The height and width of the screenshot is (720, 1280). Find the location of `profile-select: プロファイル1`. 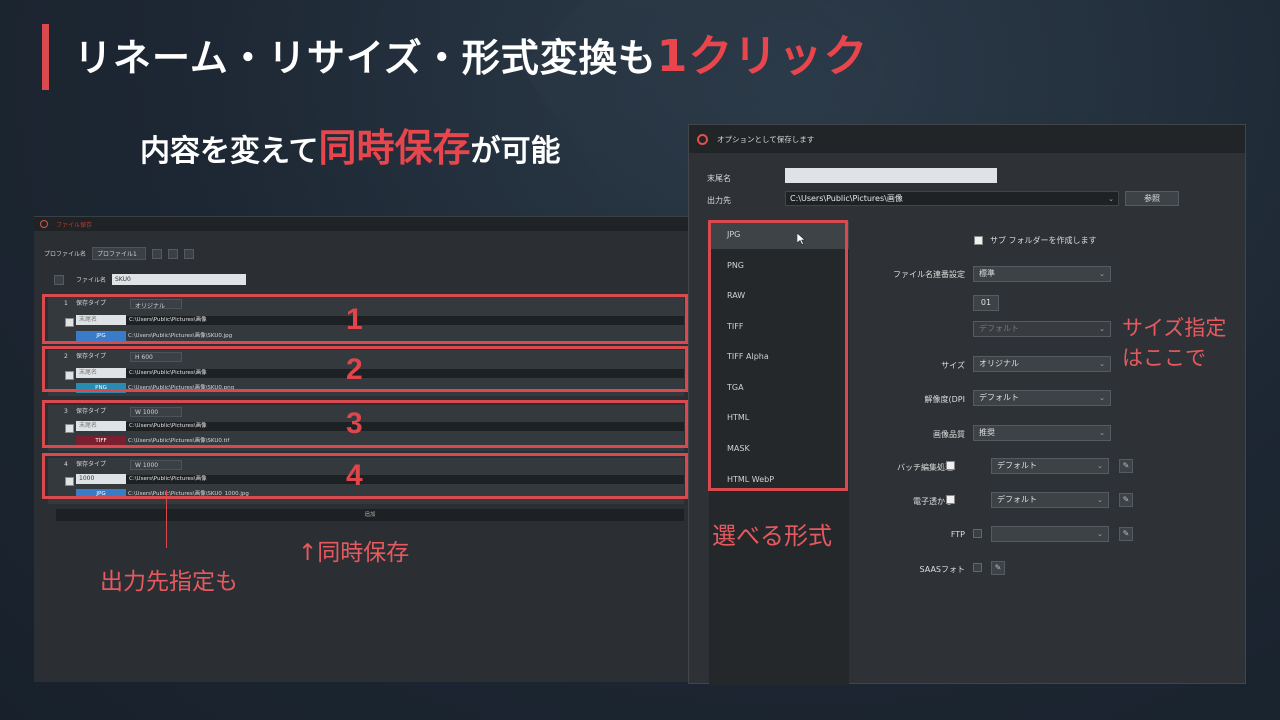

profile-select: プロファイル1 is located at coordinates (119, 253).